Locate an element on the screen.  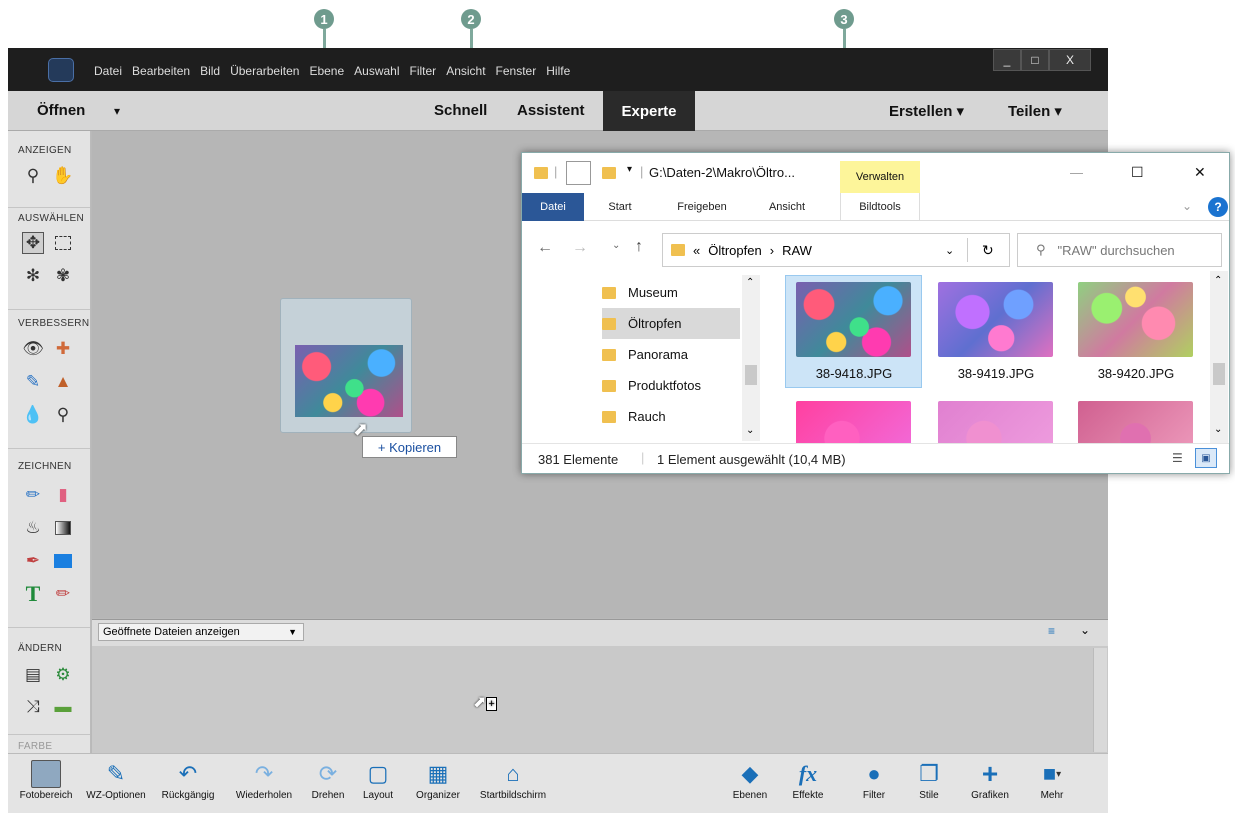
ribbon-tab-start: Start is located at coordinates (620, 207).